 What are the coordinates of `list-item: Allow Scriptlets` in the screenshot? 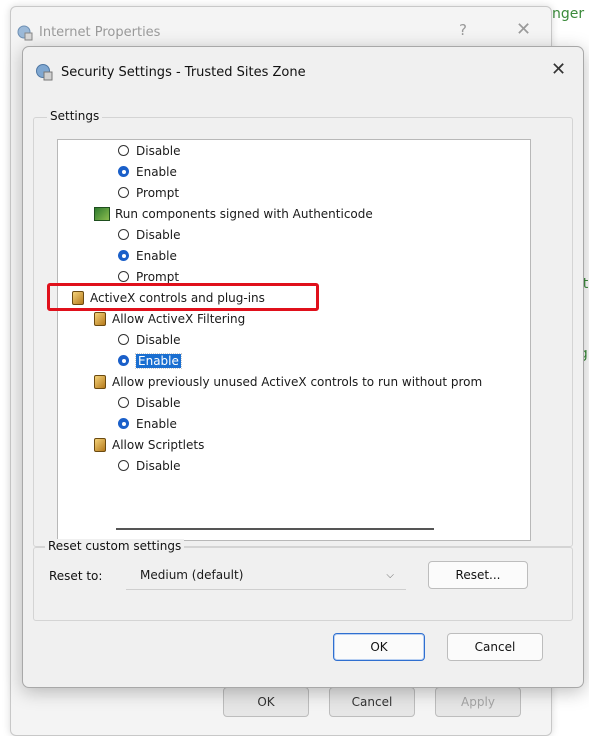 It's located at (149, 444).